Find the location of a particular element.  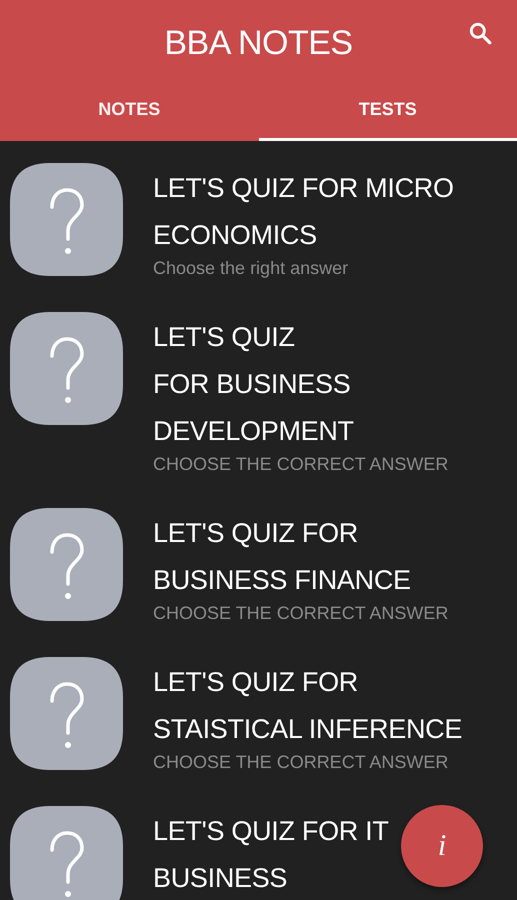

quiz-title: LET'S QUIZ FOR MICRO is located at coordinates (303, 188).